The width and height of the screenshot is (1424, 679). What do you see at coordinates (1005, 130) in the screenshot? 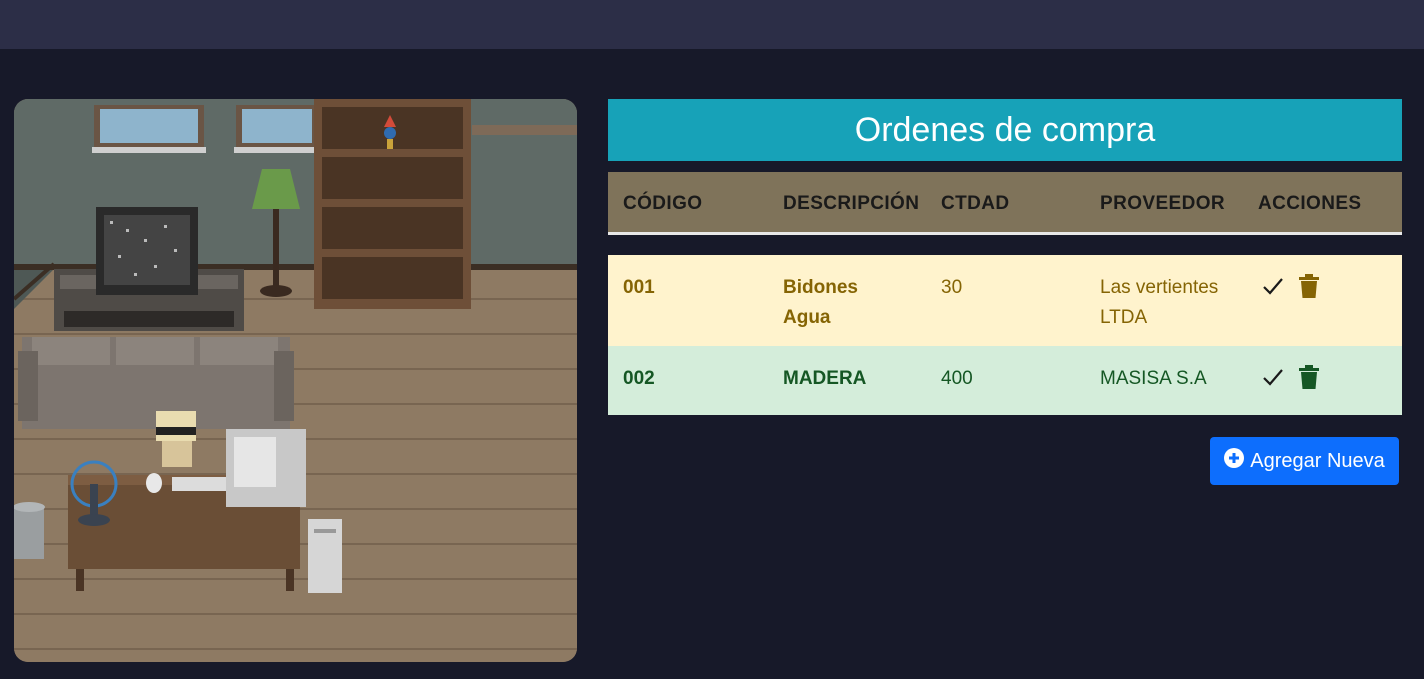
I see `page-title: Ordenes de compra` at bounding box center [1005, 130].